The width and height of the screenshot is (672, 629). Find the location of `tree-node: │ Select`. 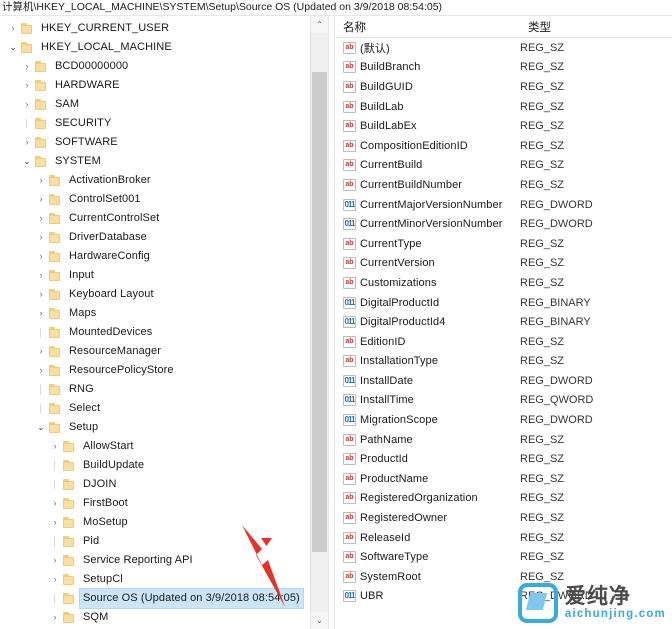

tree-node: │ Select is located at coordinates (155, 408).